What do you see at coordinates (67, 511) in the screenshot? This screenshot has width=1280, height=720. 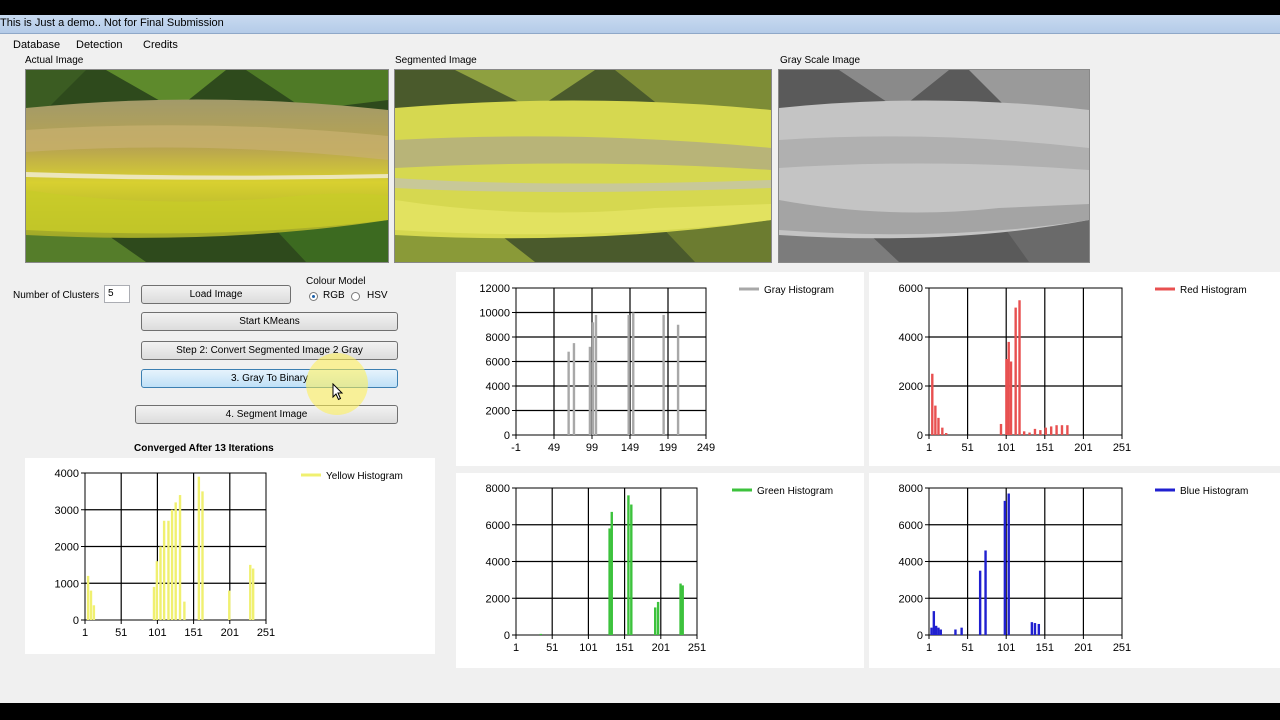 I see `y-tick-label: 3000` at bounding box center [67, 511].